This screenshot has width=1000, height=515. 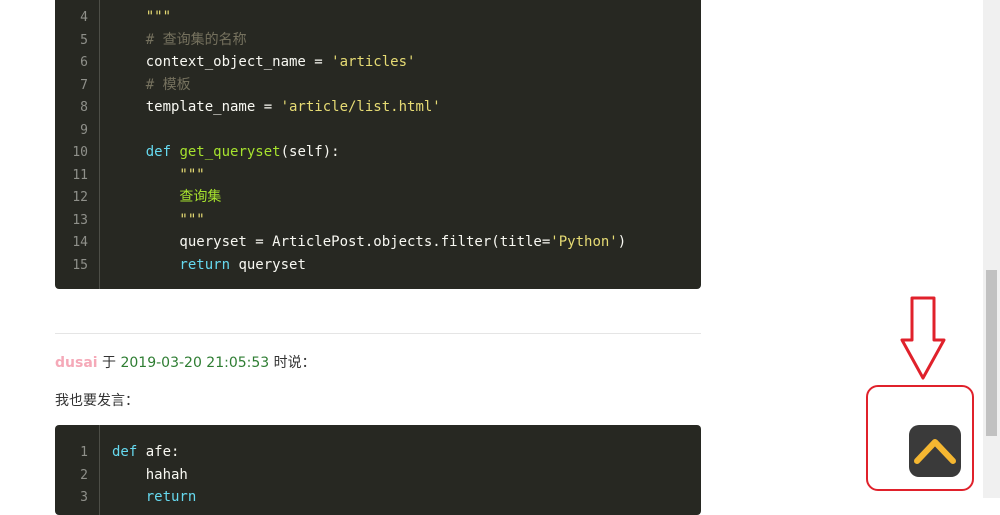 I want to click on line-number: 4, so click(x=84, y=17).